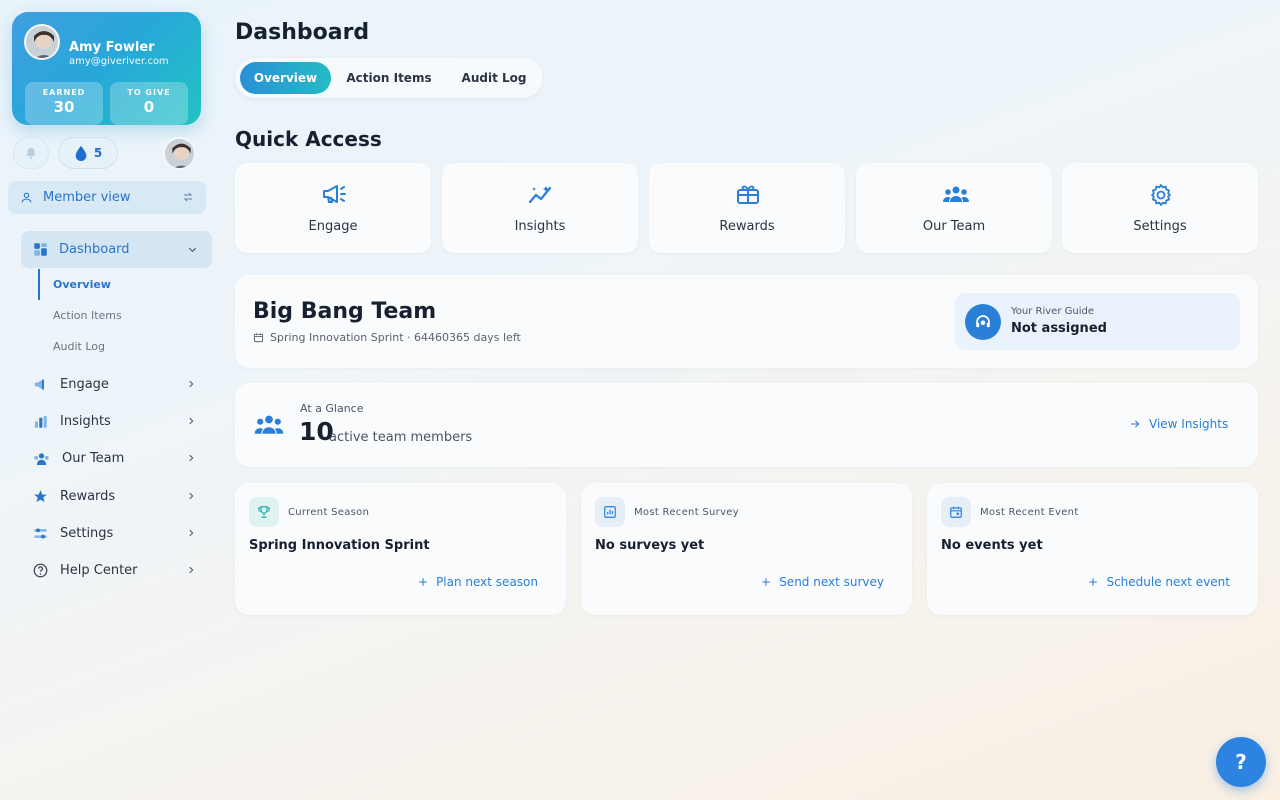  What do you see at coordinates (149, 92) in the screenshot?
I see `to-give-label: TO GIVE` at bounding box center [149, 92].